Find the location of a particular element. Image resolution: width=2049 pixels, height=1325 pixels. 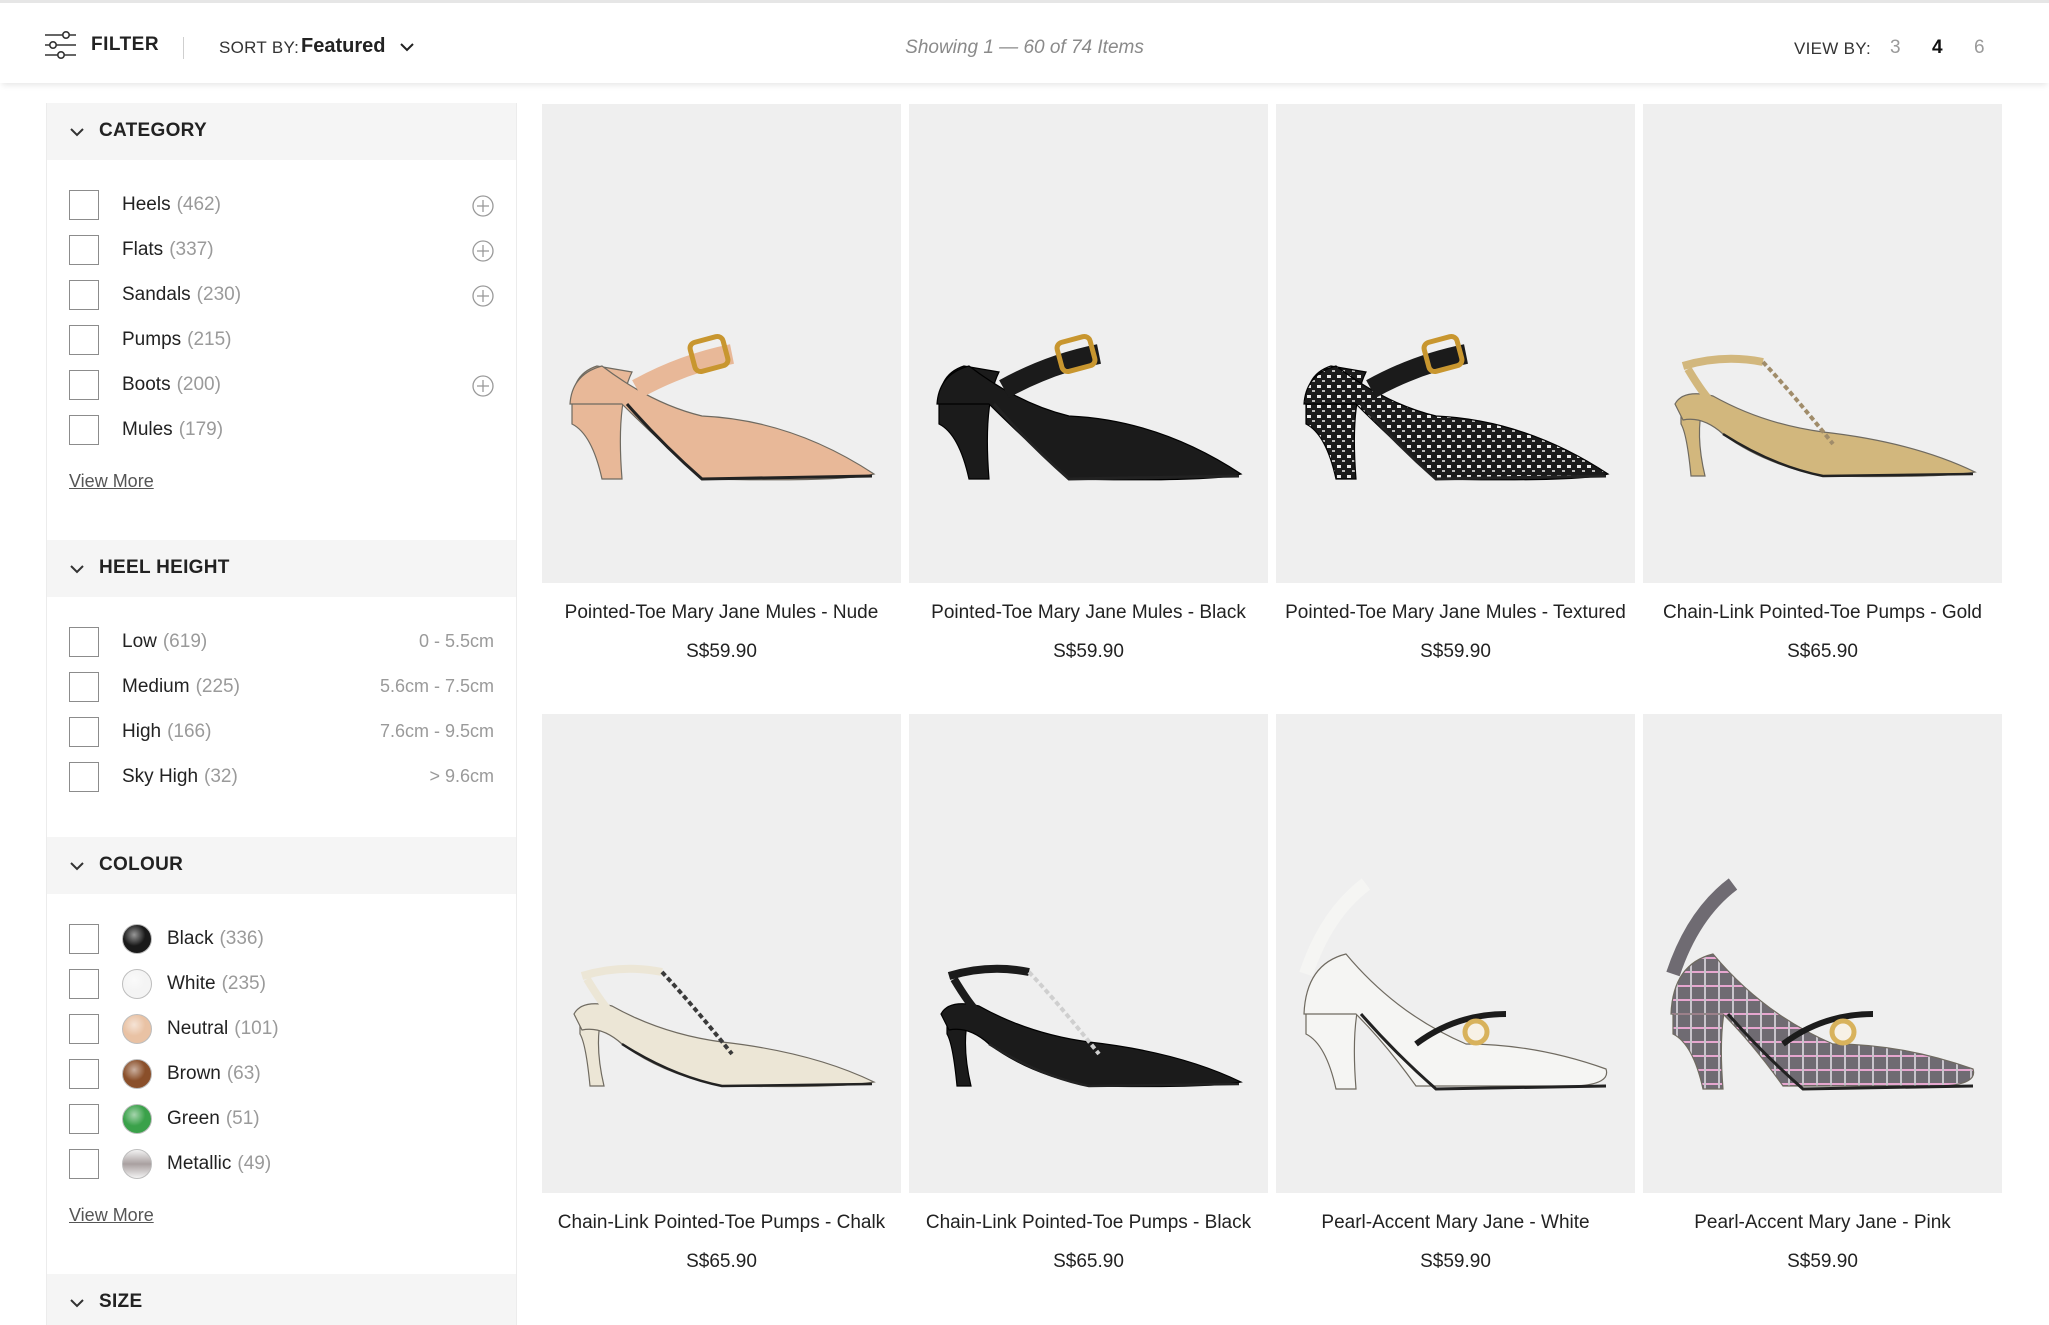

height-range: > 9.6cm is located at coordinates (461, 776).